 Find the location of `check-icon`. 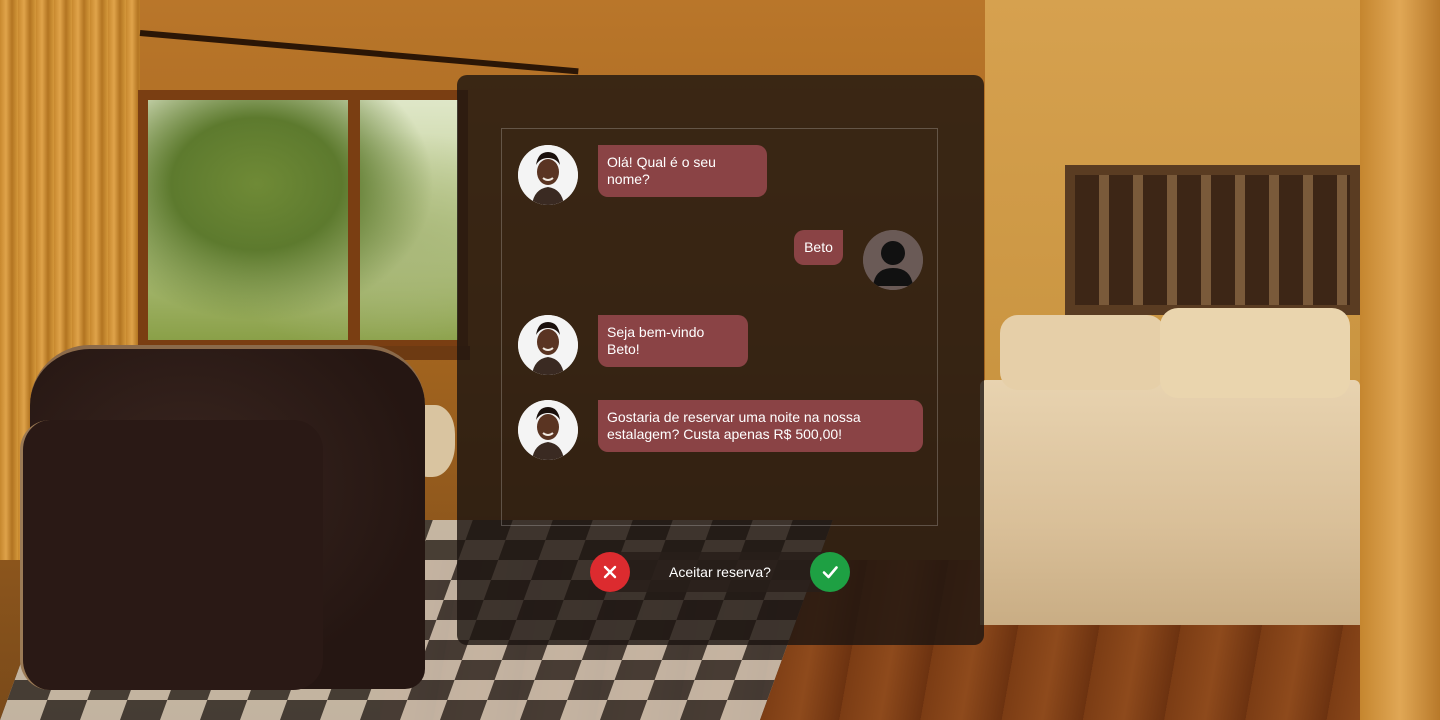

check-icon is located at coordinates (830, 572).